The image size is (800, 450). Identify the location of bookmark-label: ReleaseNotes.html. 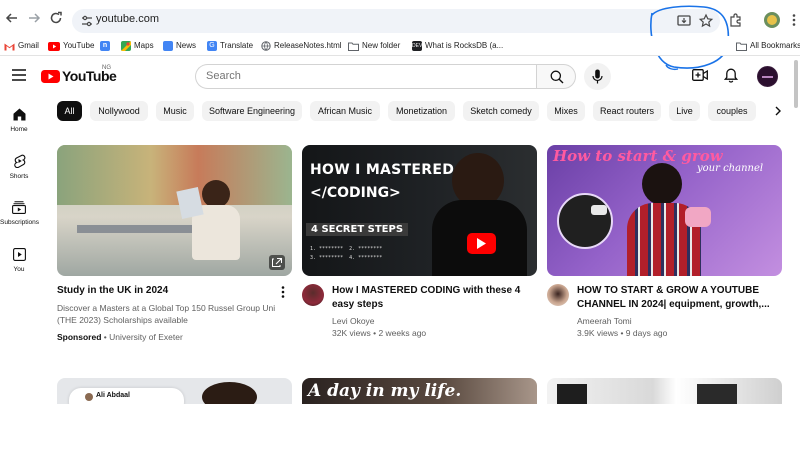
(308, 45).